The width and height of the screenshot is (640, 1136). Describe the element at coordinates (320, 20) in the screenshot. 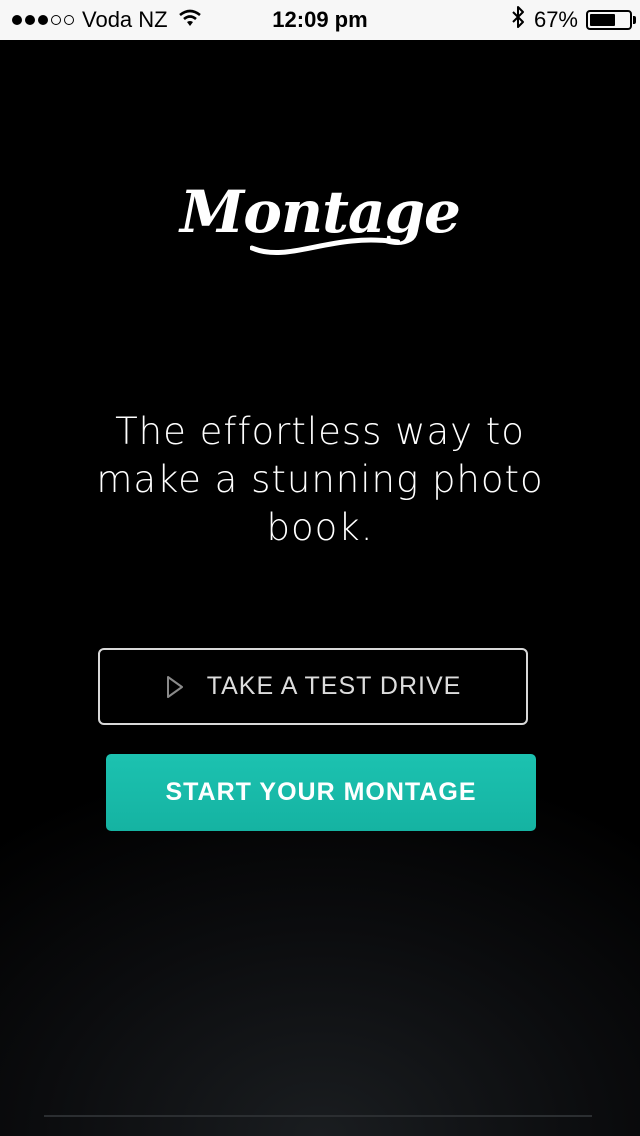

I see `status-bar: Voda NZ 12:09 pm 67%` at that location.